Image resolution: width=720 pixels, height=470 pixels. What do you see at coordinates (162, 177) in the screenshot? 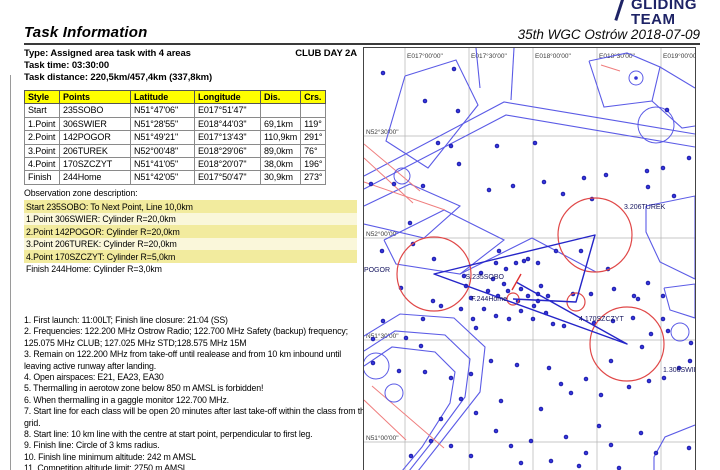
I see `table-cell: N51°42'05"` at bounding box center [162, 177].